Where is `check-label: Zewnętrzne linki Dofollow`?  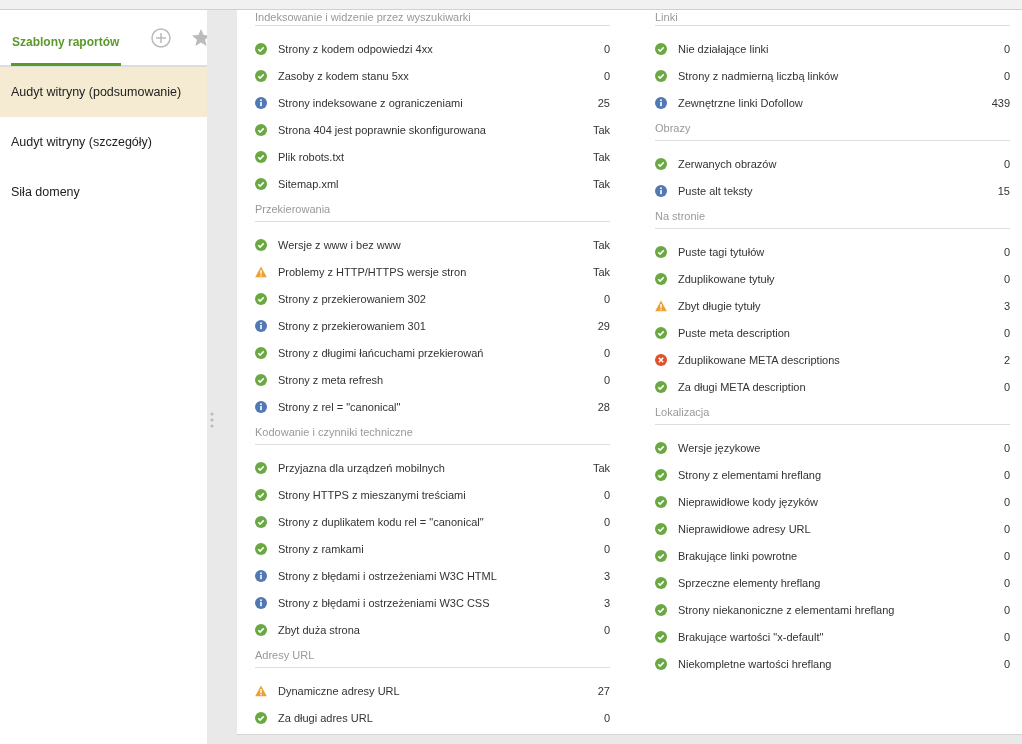
check-label: Zewnętrzne linki Dofollow is located at coordinates (835, 102).